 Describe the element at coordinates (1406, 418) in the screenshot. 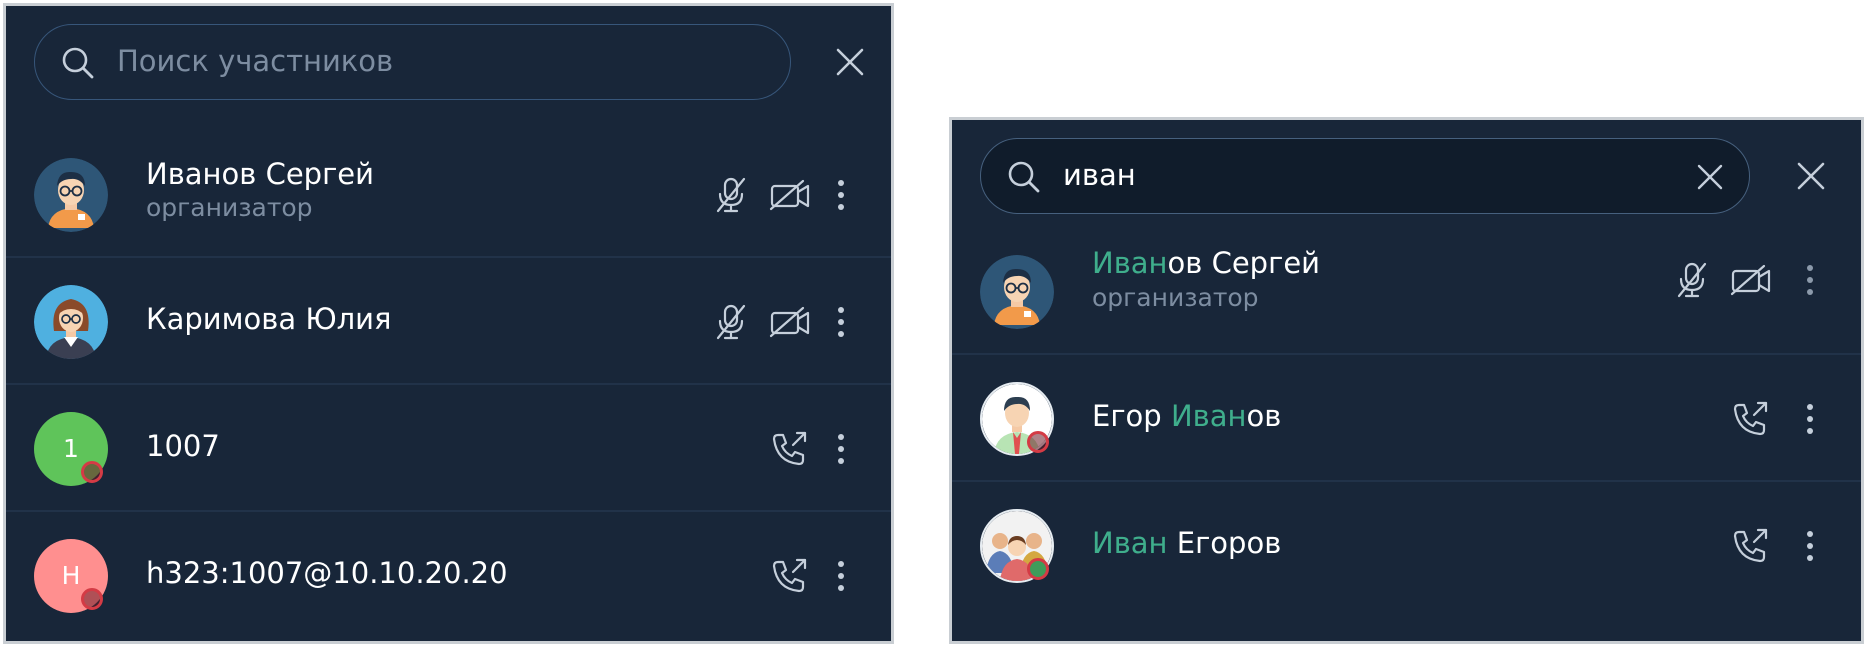

I see `participant-row: Егор Иванов` at that location.